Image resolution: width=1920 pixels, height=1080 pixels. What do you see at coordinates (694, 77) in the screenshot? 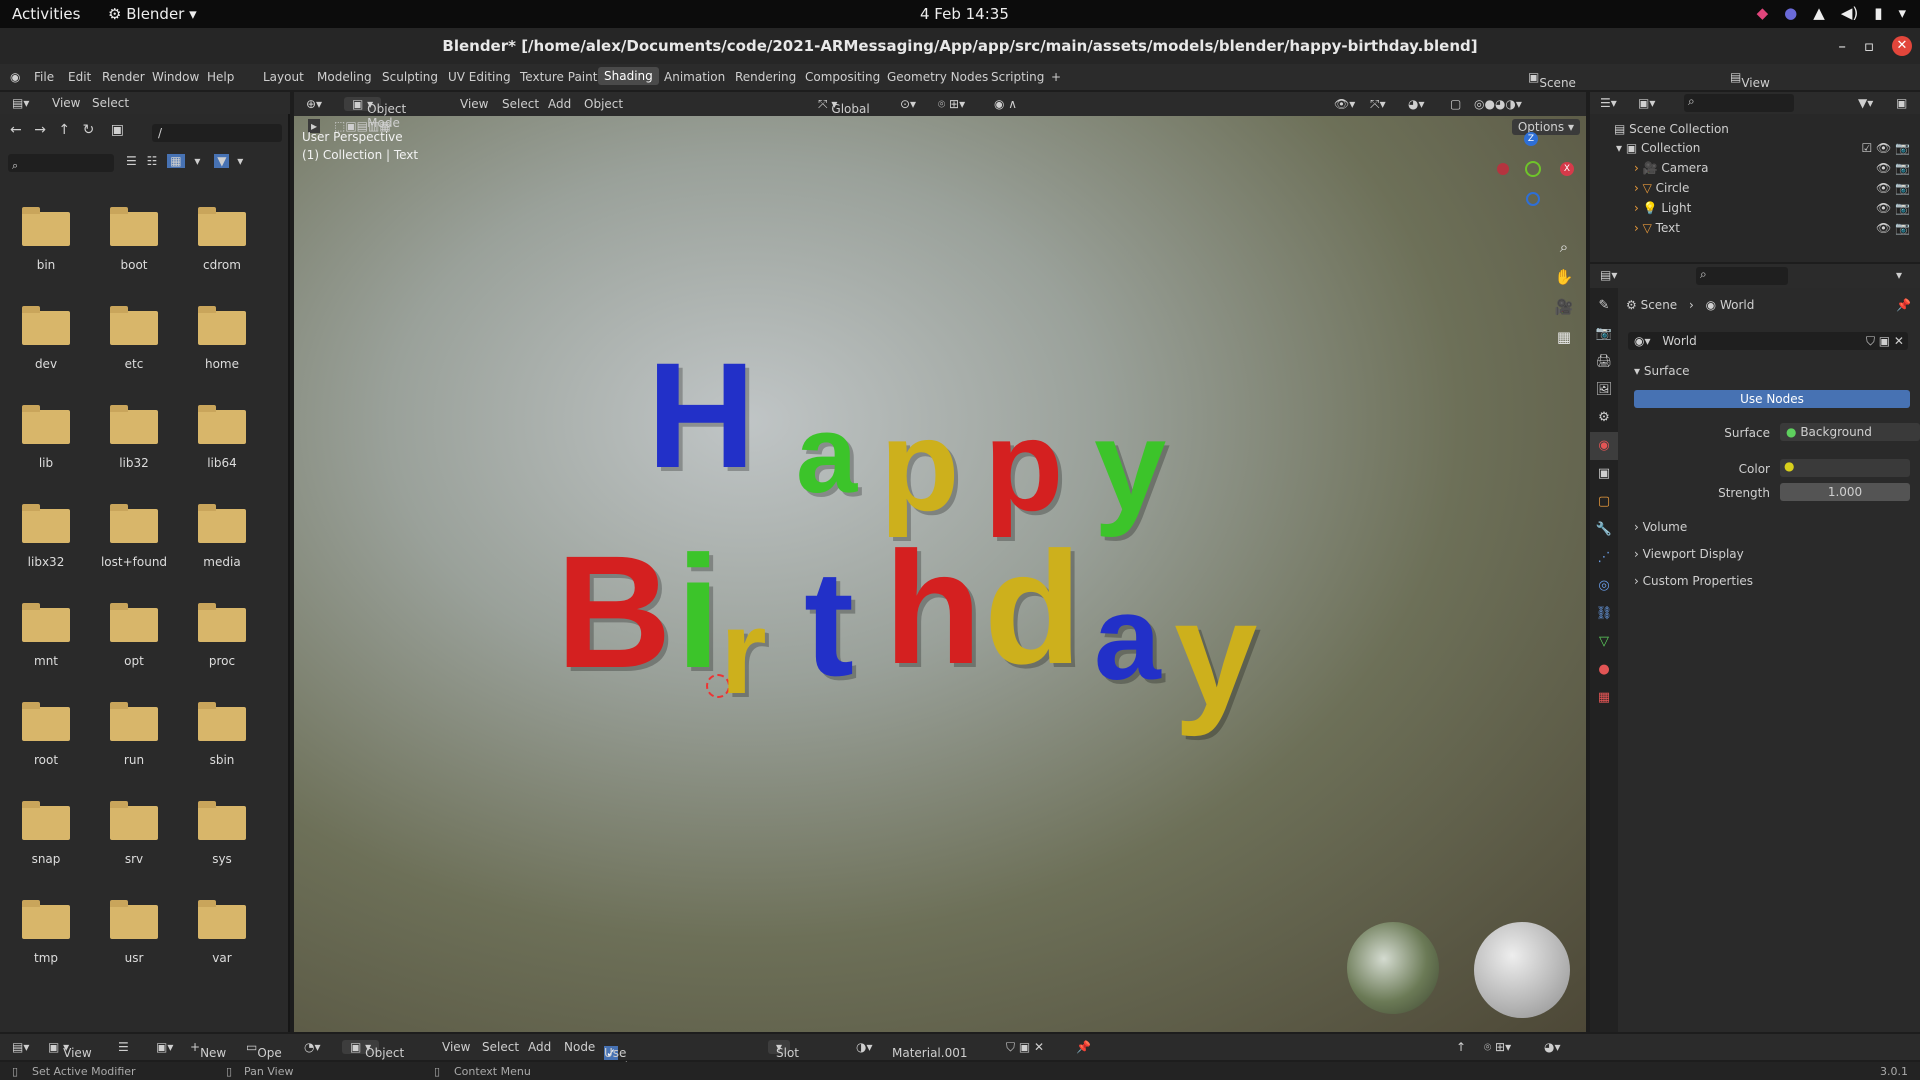
I see `tab-animation: Animation` at bounding box center [694, 77].